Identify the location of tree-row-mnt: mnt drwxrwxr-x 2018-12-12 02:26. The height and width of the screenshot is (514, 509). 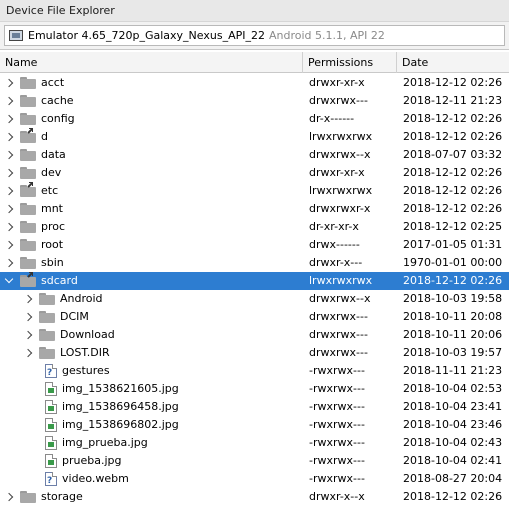
(254, 209).